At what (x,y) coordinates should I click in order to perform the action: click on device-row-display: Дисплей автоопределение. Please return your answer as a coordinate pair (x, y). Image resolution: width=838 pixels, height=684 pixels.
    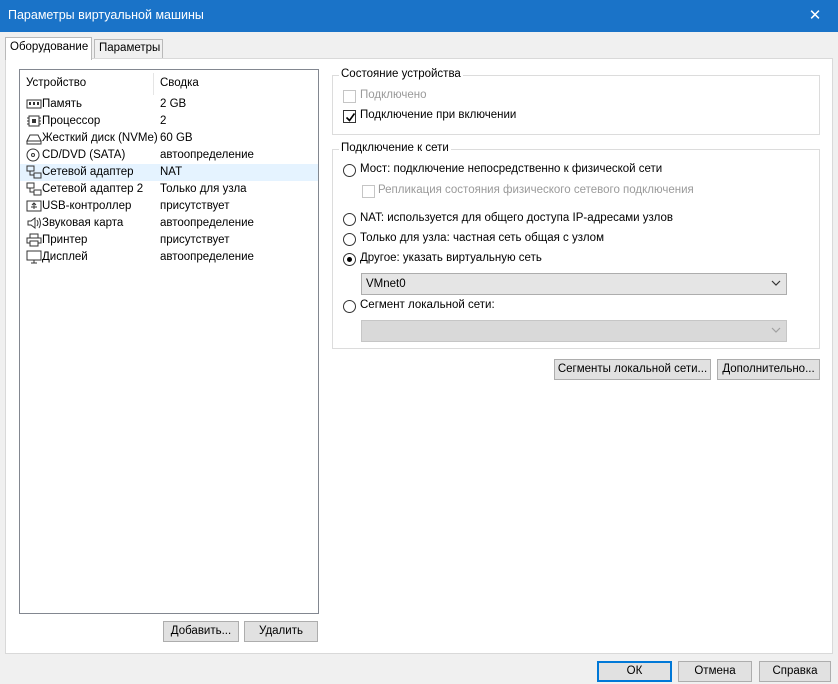
    Looking at the image, I should click on (169, 257).